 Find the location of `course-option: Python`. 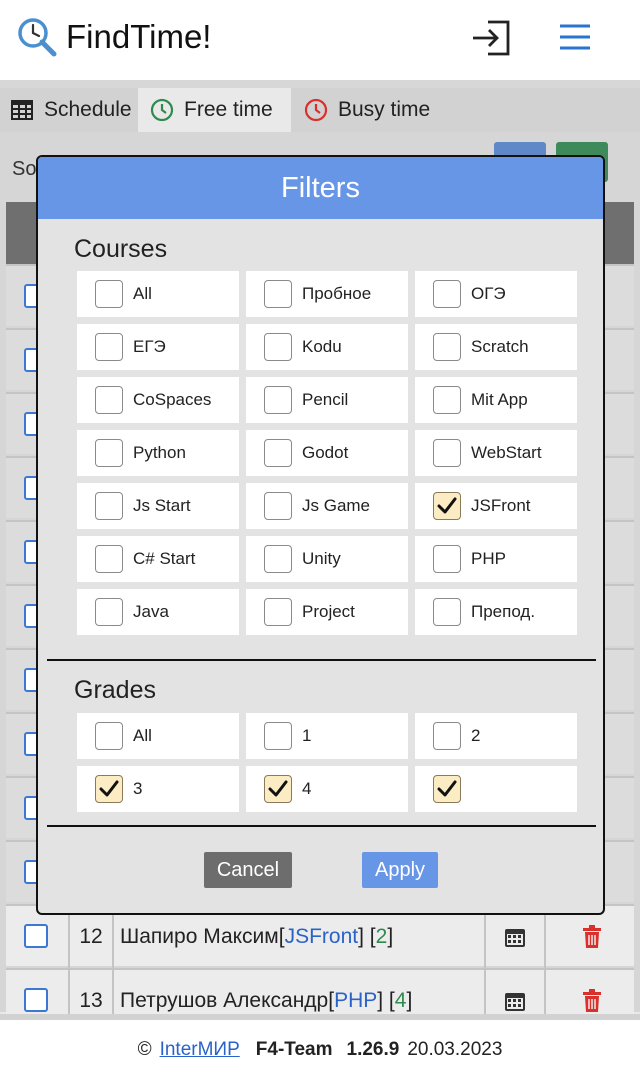

course-option: Python is located at coordinates (158, 453).